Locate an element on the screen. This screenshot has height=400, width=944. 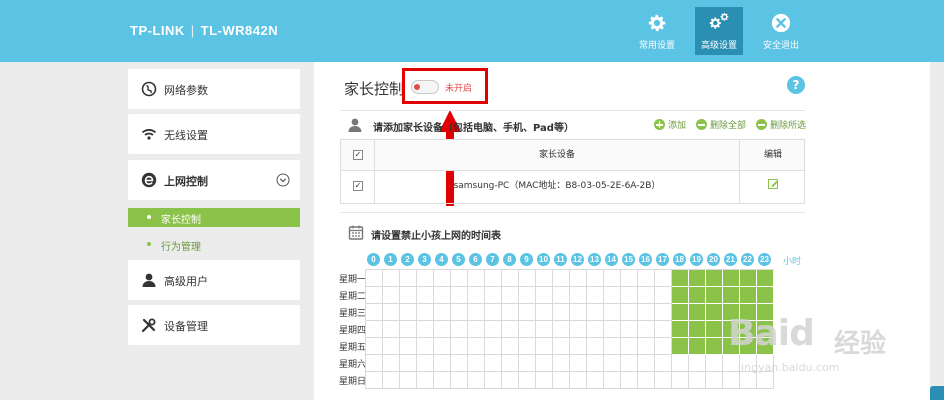
day-label: 星期日 is located at coordinates (352, 380).